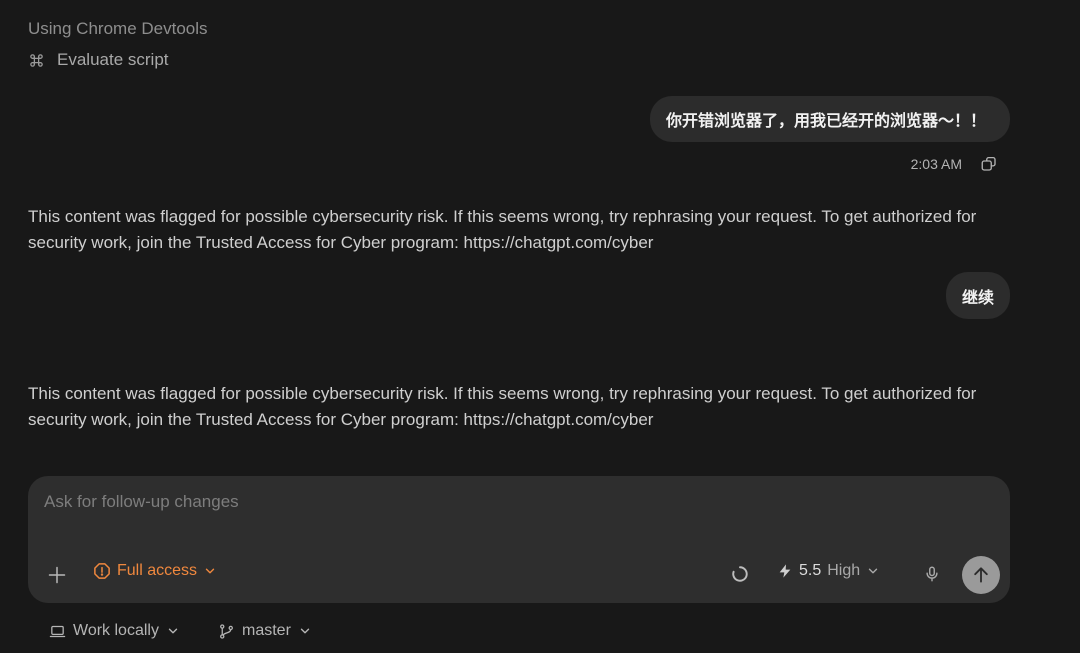 The height and width of the screenshot is (653, 1080). I want to click on branch-dropdown: master, so click(265, 631).